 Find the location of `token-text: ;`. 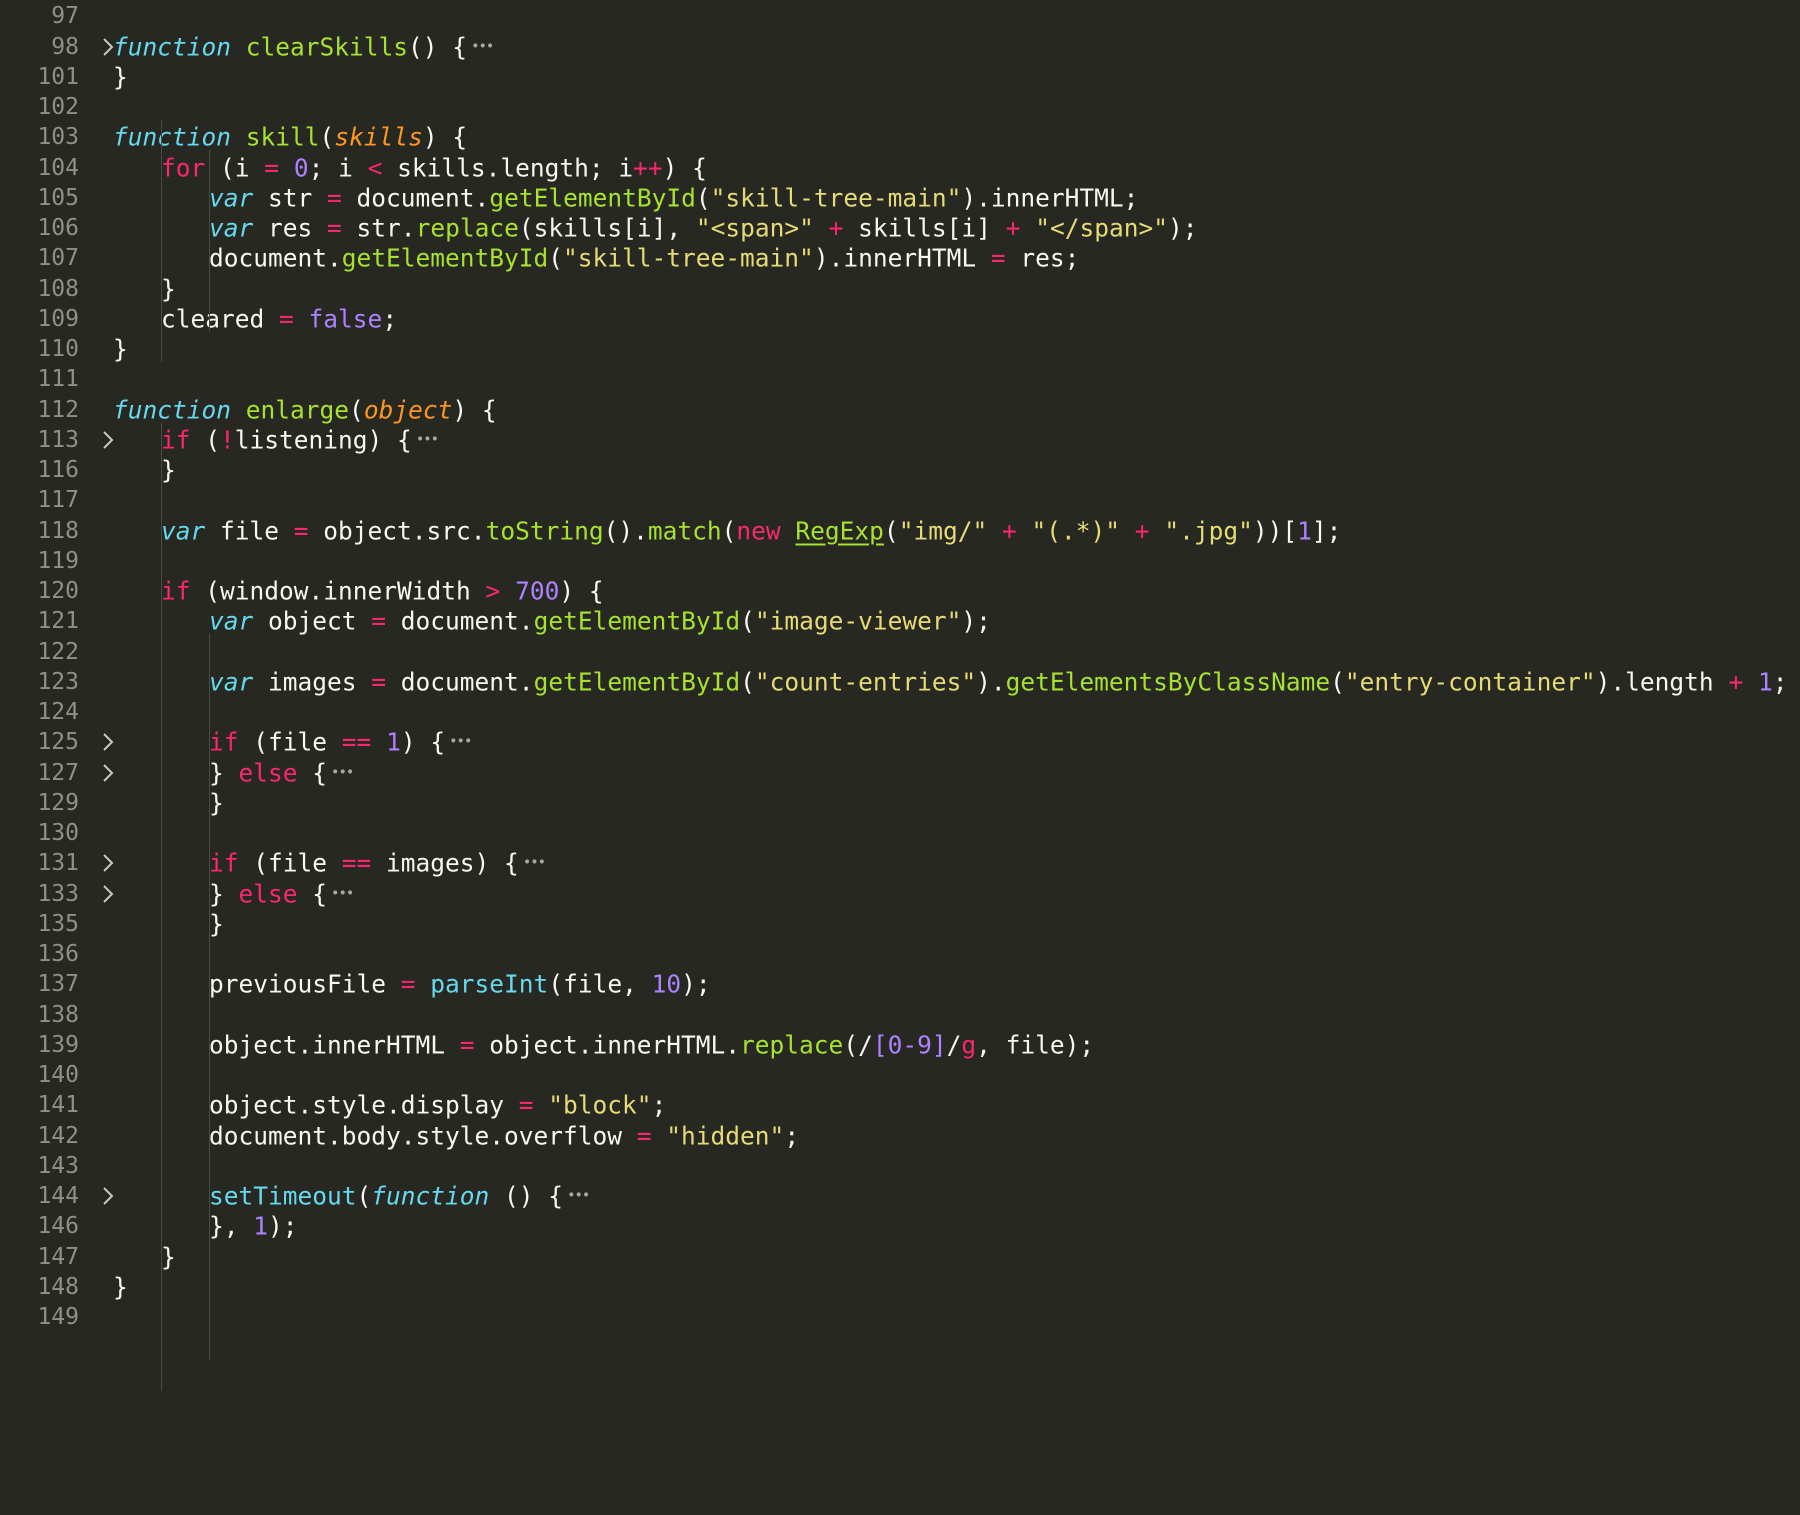

token-text: ; is located at coordinates (792, 1136).